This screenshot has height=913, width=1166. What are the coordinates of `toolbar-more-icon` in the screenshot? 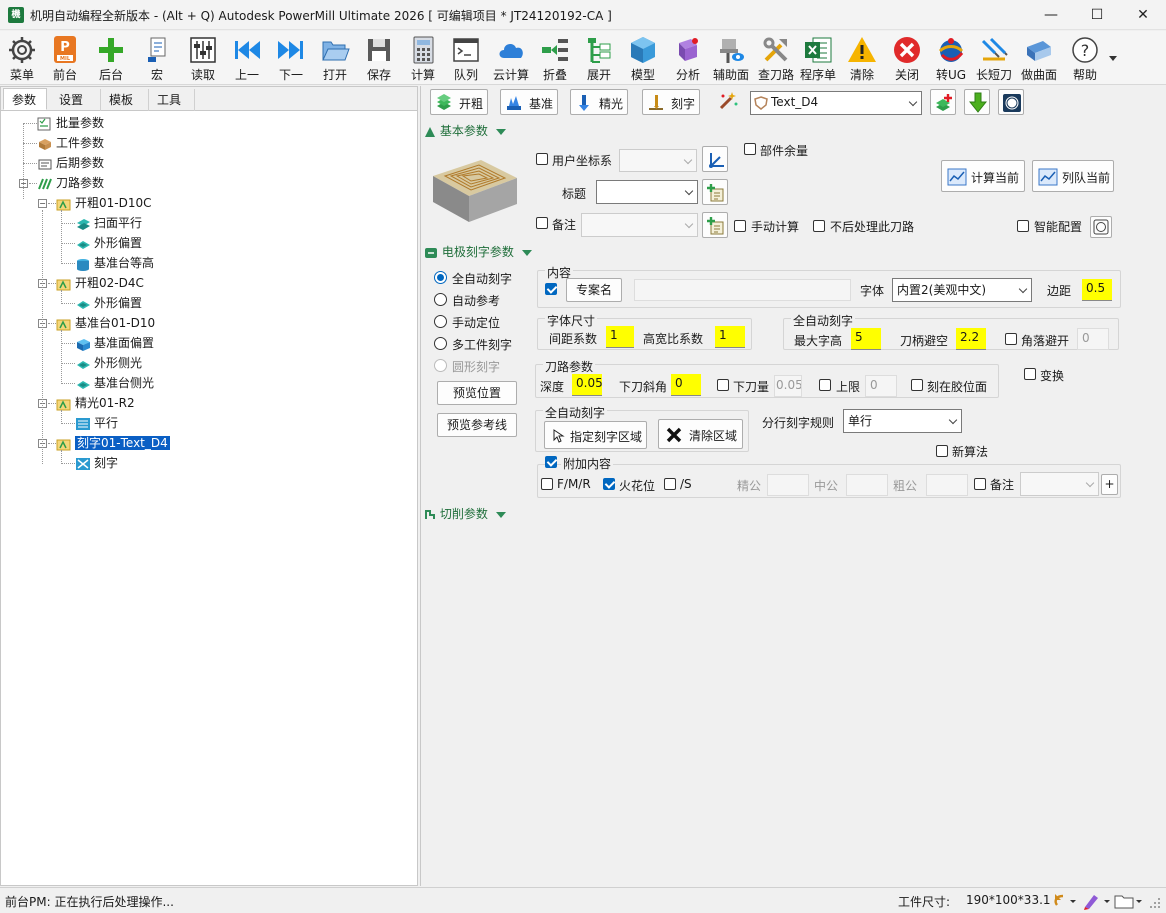 It's located at (1113, 58).